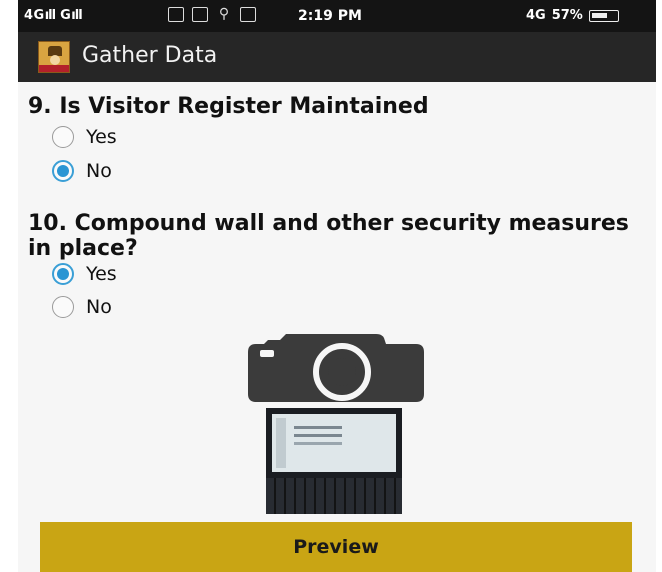  Describe the element at coordinates (84, 274) in the screenshot. I see `q10-option-yes: Yes` at that location.